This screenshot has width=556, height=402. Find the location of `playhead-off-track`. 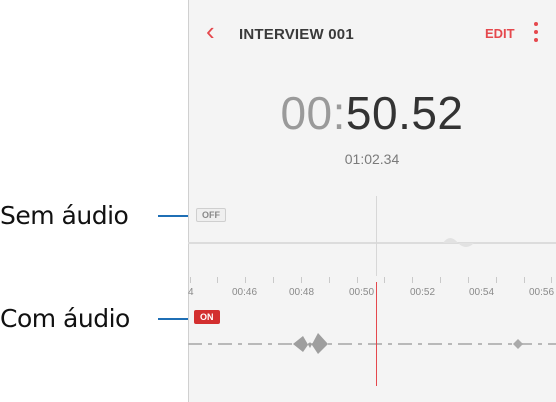

playhead-off-track is located at coordinates (376, 236).